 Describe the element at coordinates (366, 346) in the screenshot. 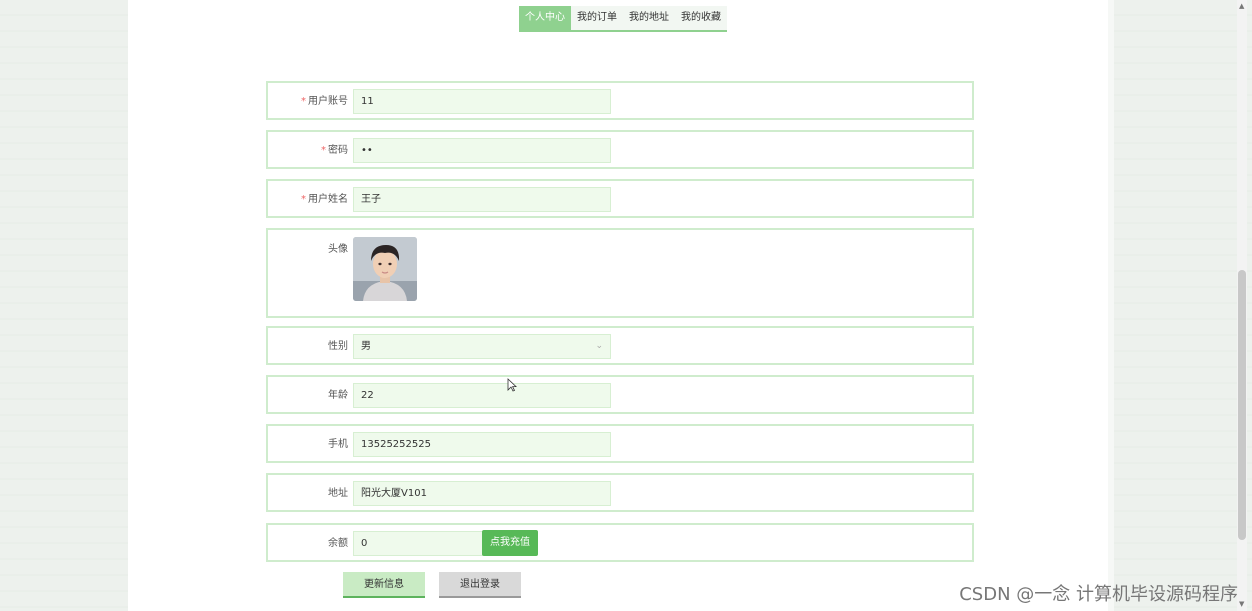

I see `gender-value: 男` at that location.